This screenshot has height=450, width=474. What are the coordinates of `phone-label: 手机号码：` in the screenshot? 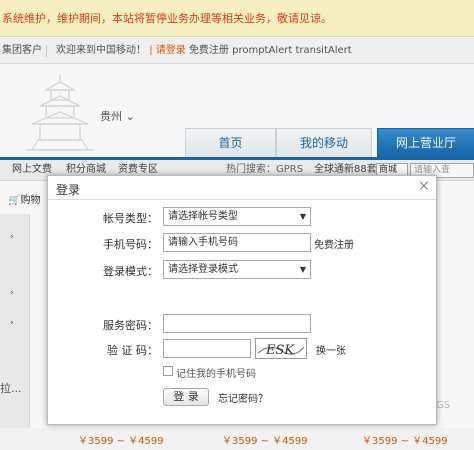 It's located at (130, 244).